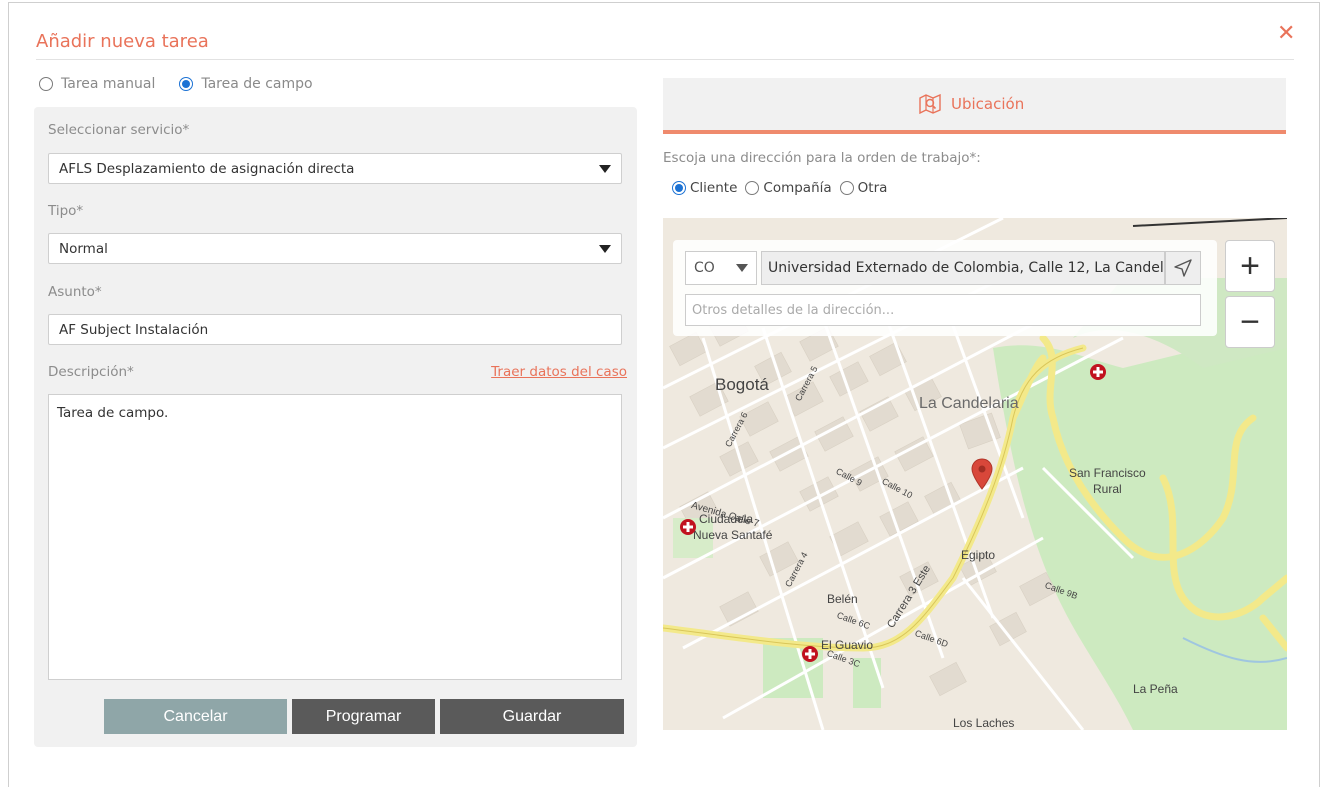 The width and height of the screenshot is (1324, 788). What do you see at coordinates (797, 188) in the screenshot?
I see `radio-label: Compañía` at bounding box center [797, 188].